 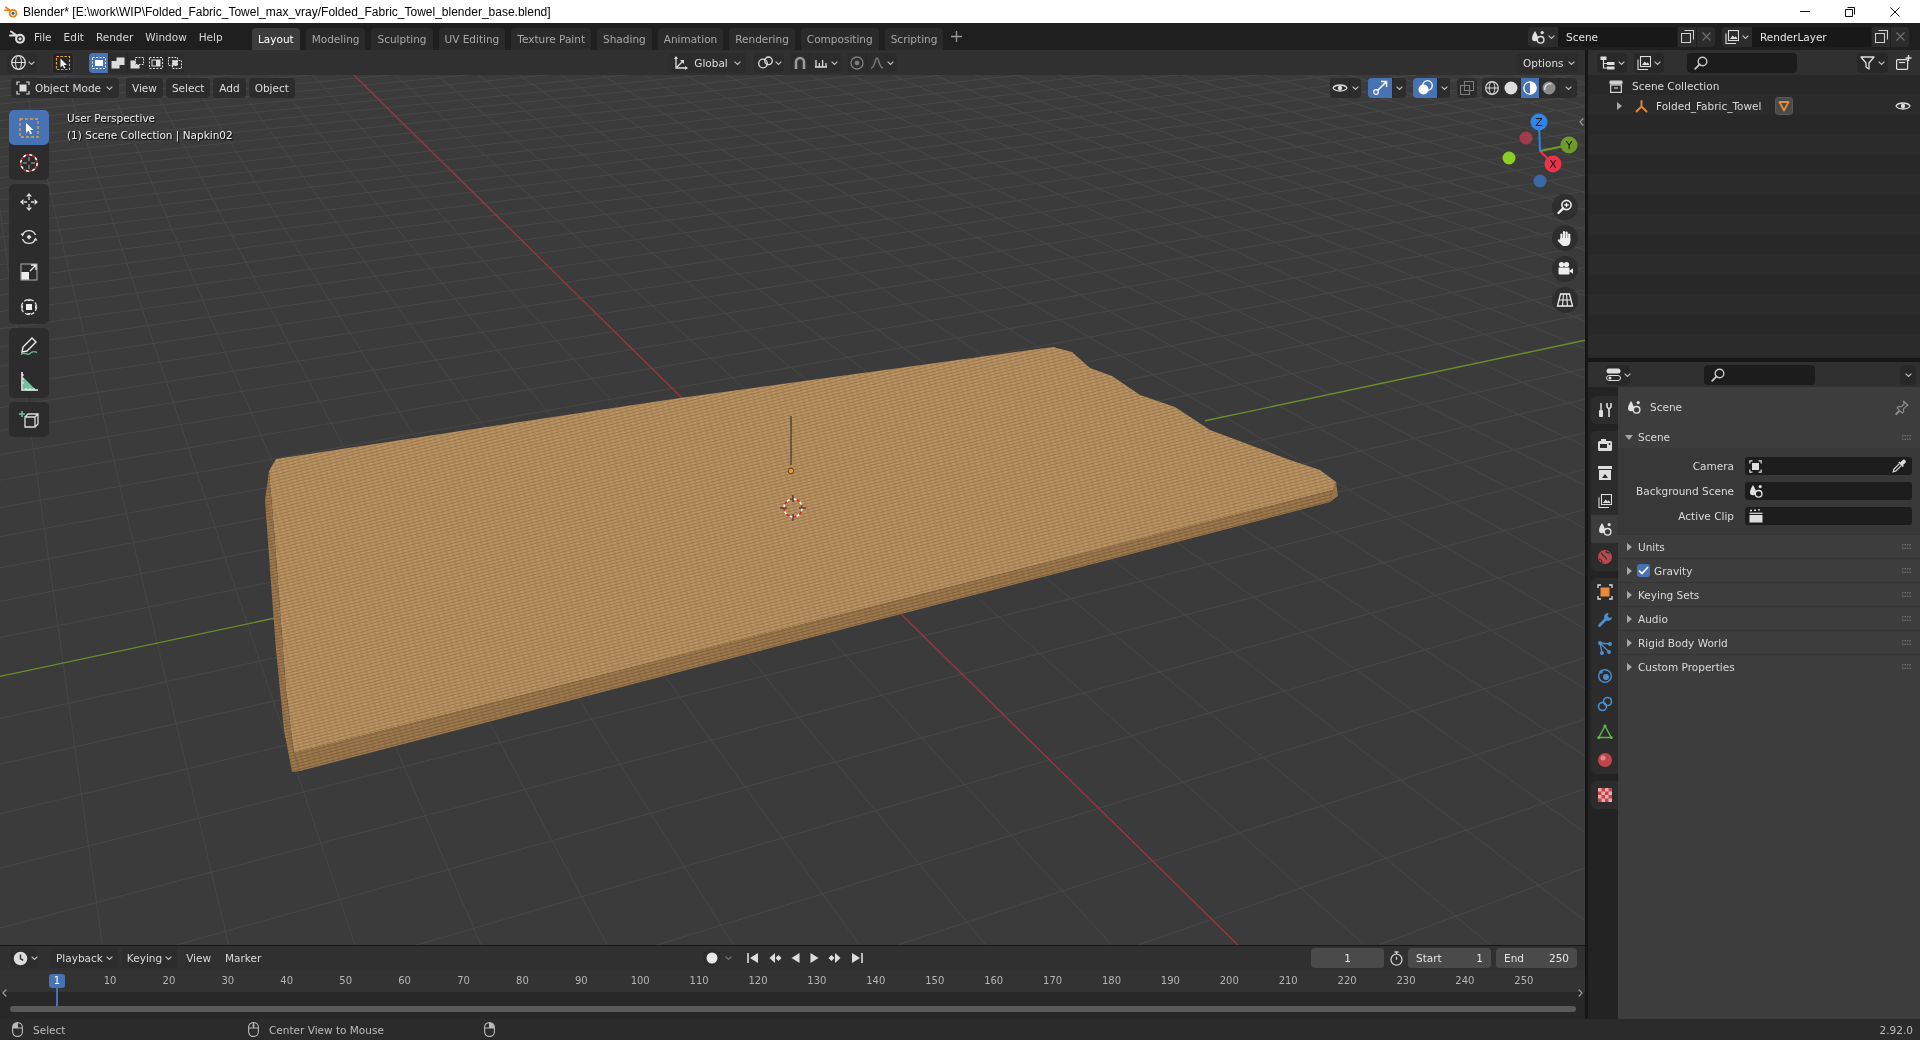 What do you see at coordinates (1347, 958) in the screenshot?
I see `current-frame-field: 1` at bounding box center [1347, 958].